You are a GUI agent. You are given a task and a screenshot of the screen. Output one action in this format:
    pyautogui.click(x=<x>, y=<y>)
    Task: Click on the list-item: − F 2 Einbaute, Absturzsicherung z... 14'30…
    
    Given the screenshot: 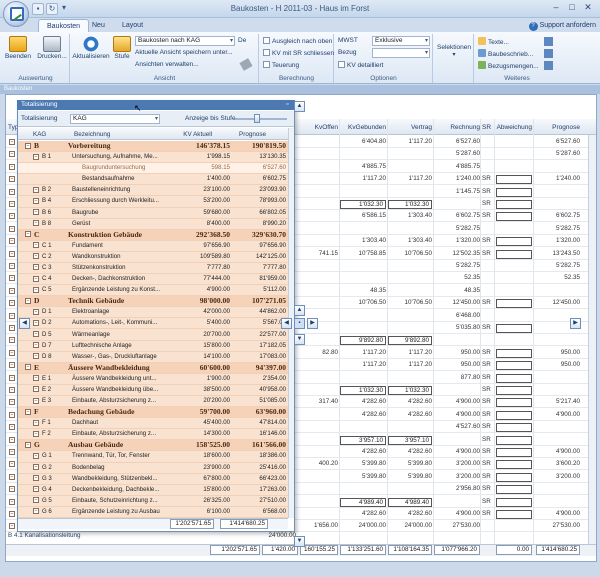 What is the action you would take?
    pyautogui.click(x=153, y=435)
    